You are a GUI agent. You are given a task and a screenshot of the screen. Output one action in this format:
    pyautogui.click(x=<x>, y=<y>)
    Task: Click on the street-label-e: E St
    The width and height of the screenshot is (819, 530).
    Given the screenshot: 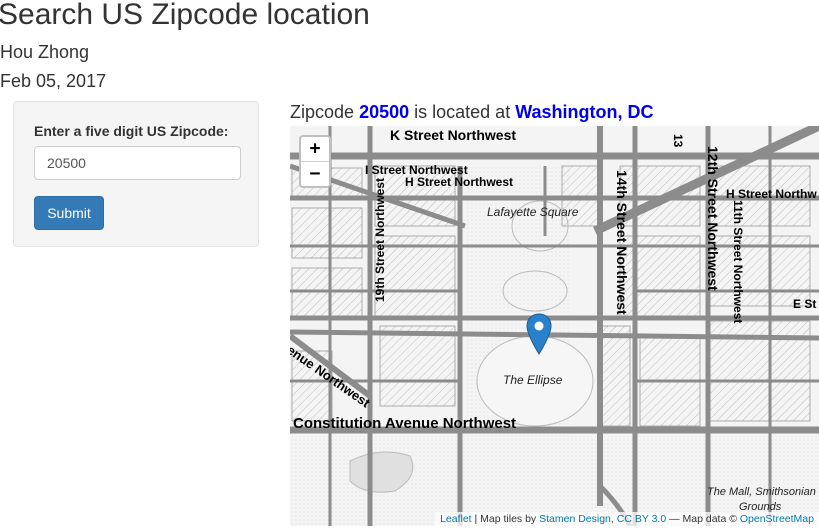 What is the action you would take?
    pyautogui.click(x=804, y=304)
    